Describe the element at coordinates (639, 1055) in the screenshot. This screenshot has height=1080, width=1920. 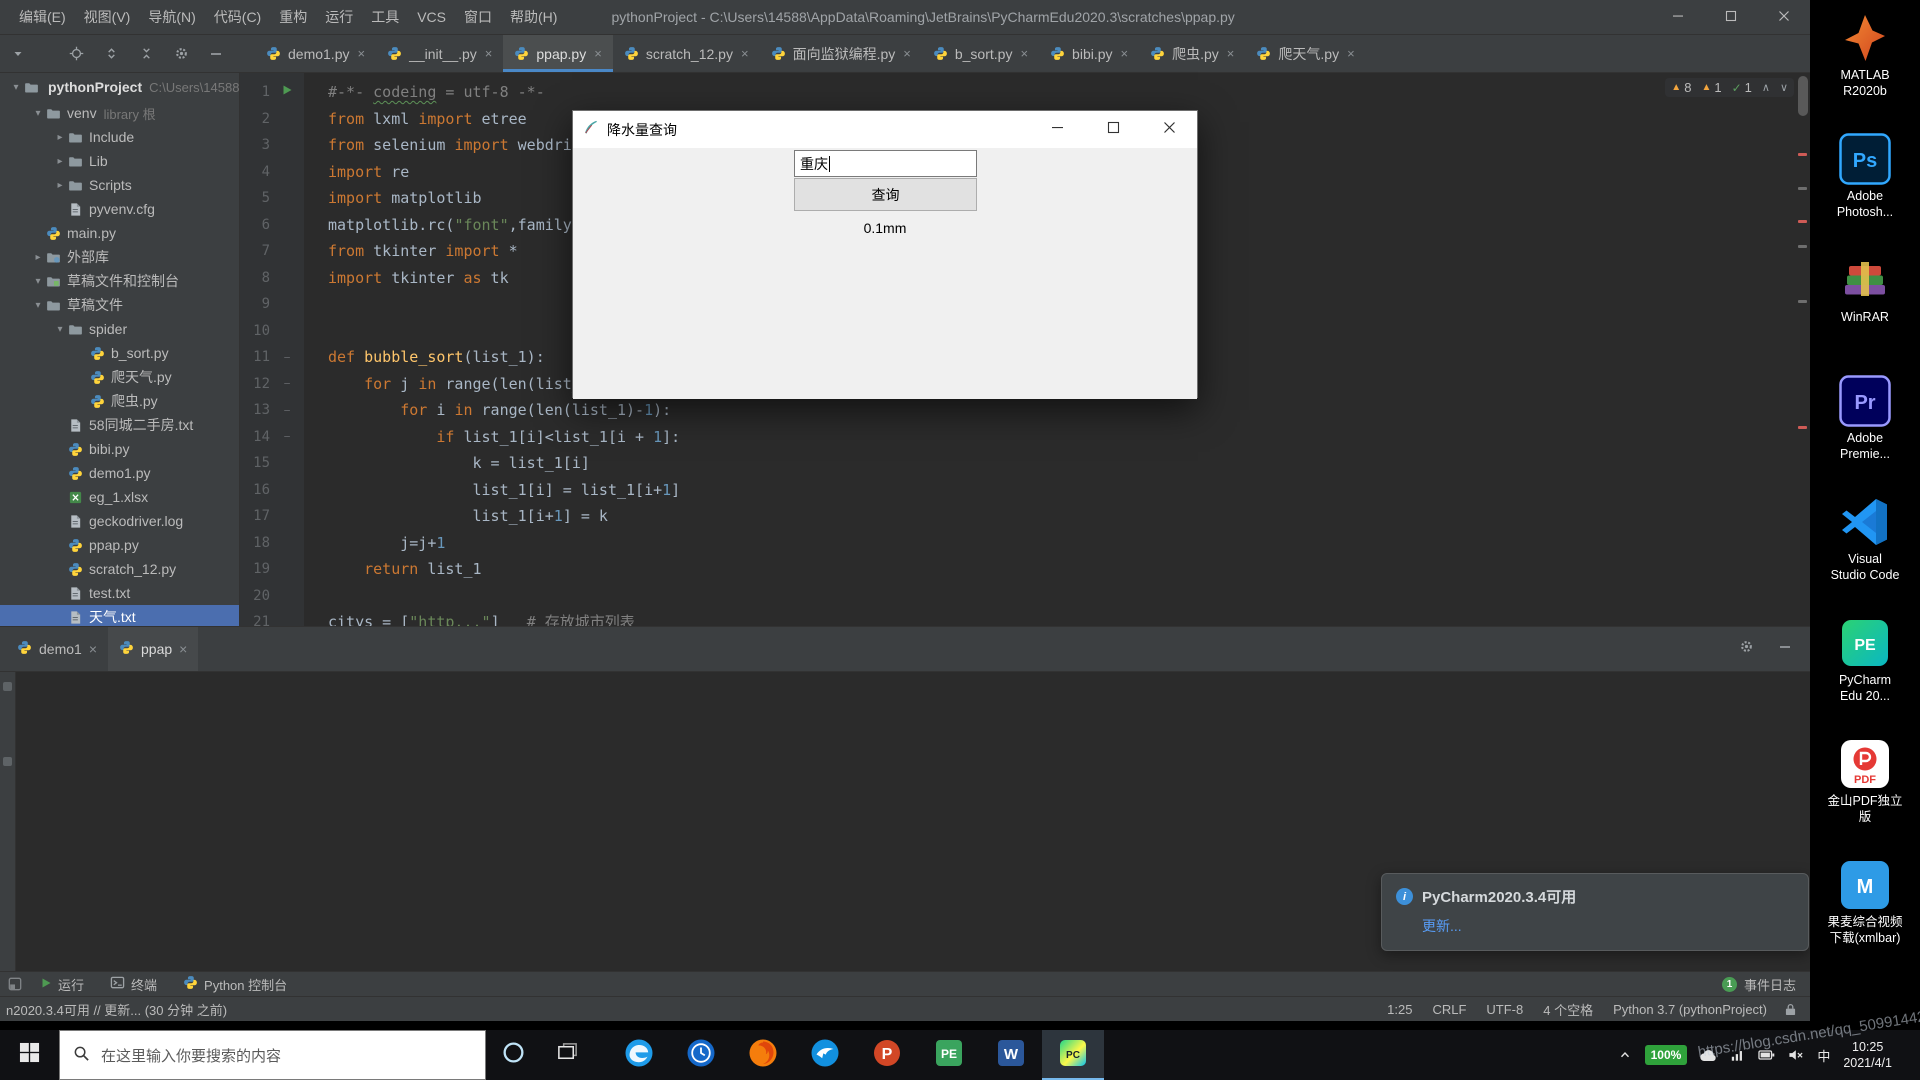
I see `edge-taskbar-button` at that location.